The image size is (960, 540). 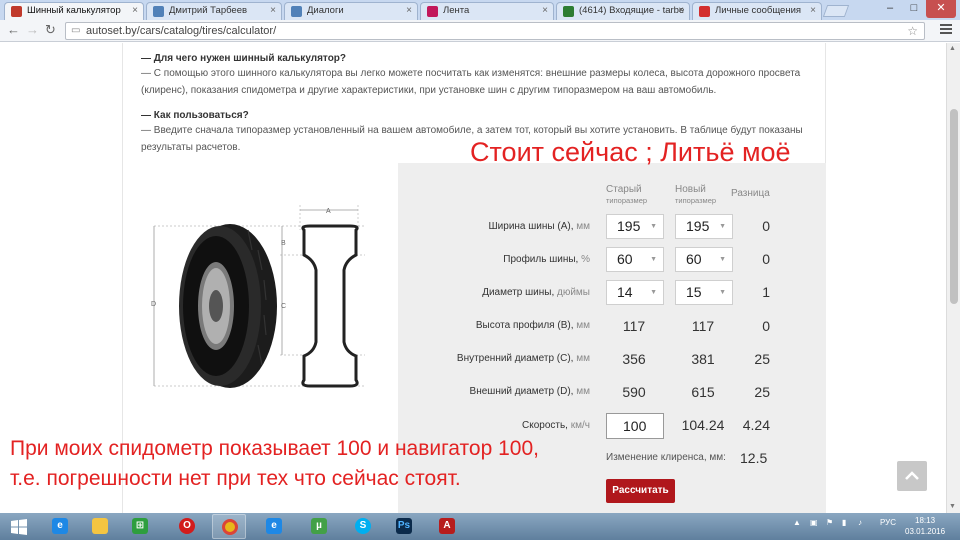 I want to click on faq-question-2: — Как пользоваться?, so click(x=195, y=115).